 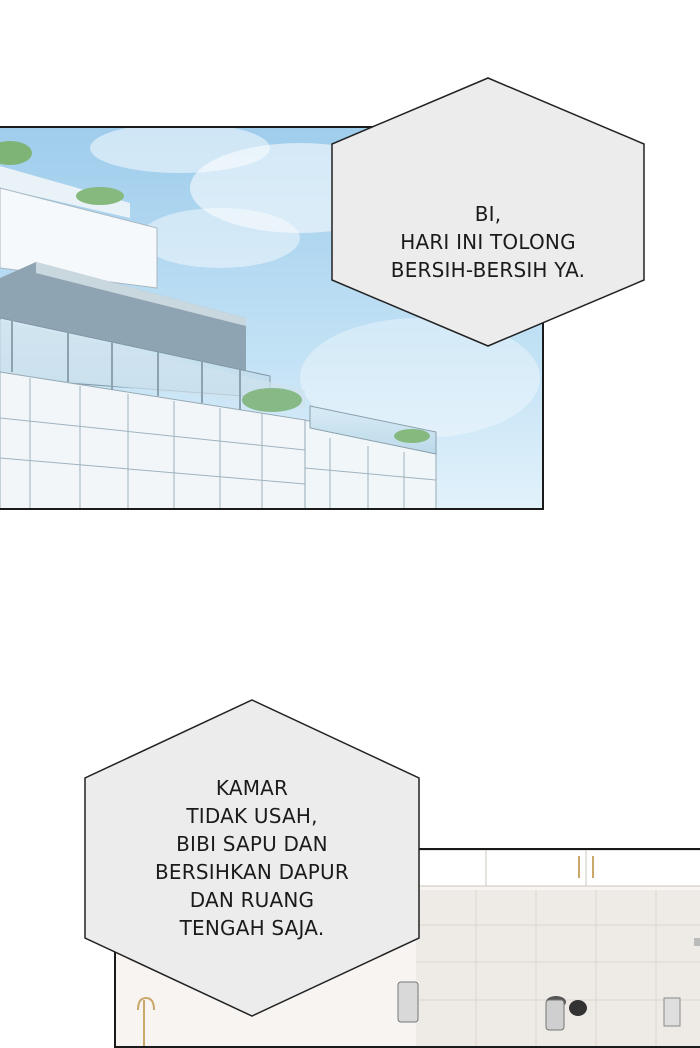 I want to click on dialogue-line: BIBI SAPU DAN, so click(x=252, y=844).